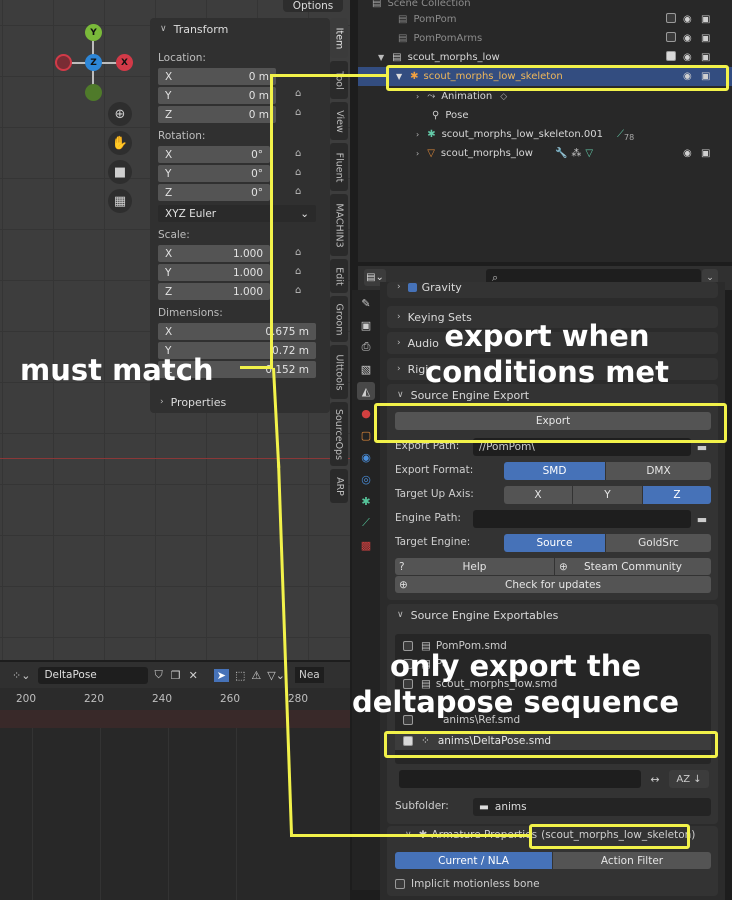  Describe the element at coordinates (214, 192) in the screenshot. I see `rotation-z-field: Z 0°` at that location.